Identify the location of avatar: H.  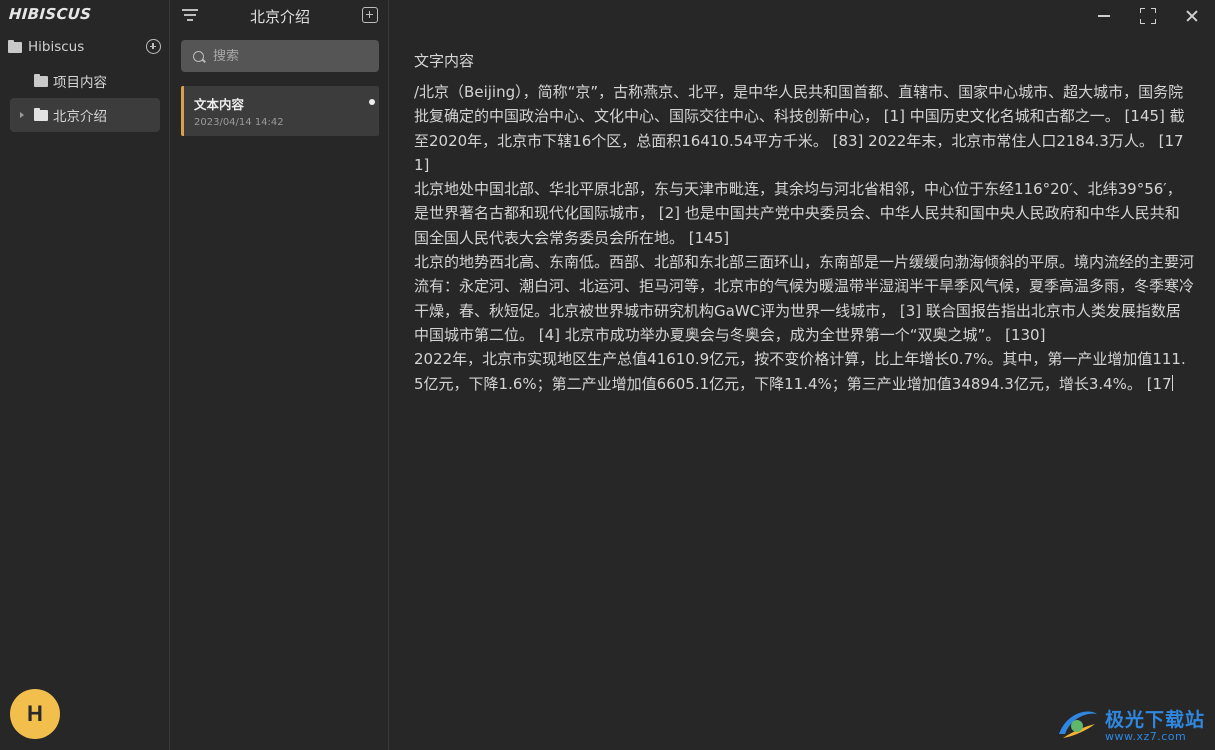
(35, 714).